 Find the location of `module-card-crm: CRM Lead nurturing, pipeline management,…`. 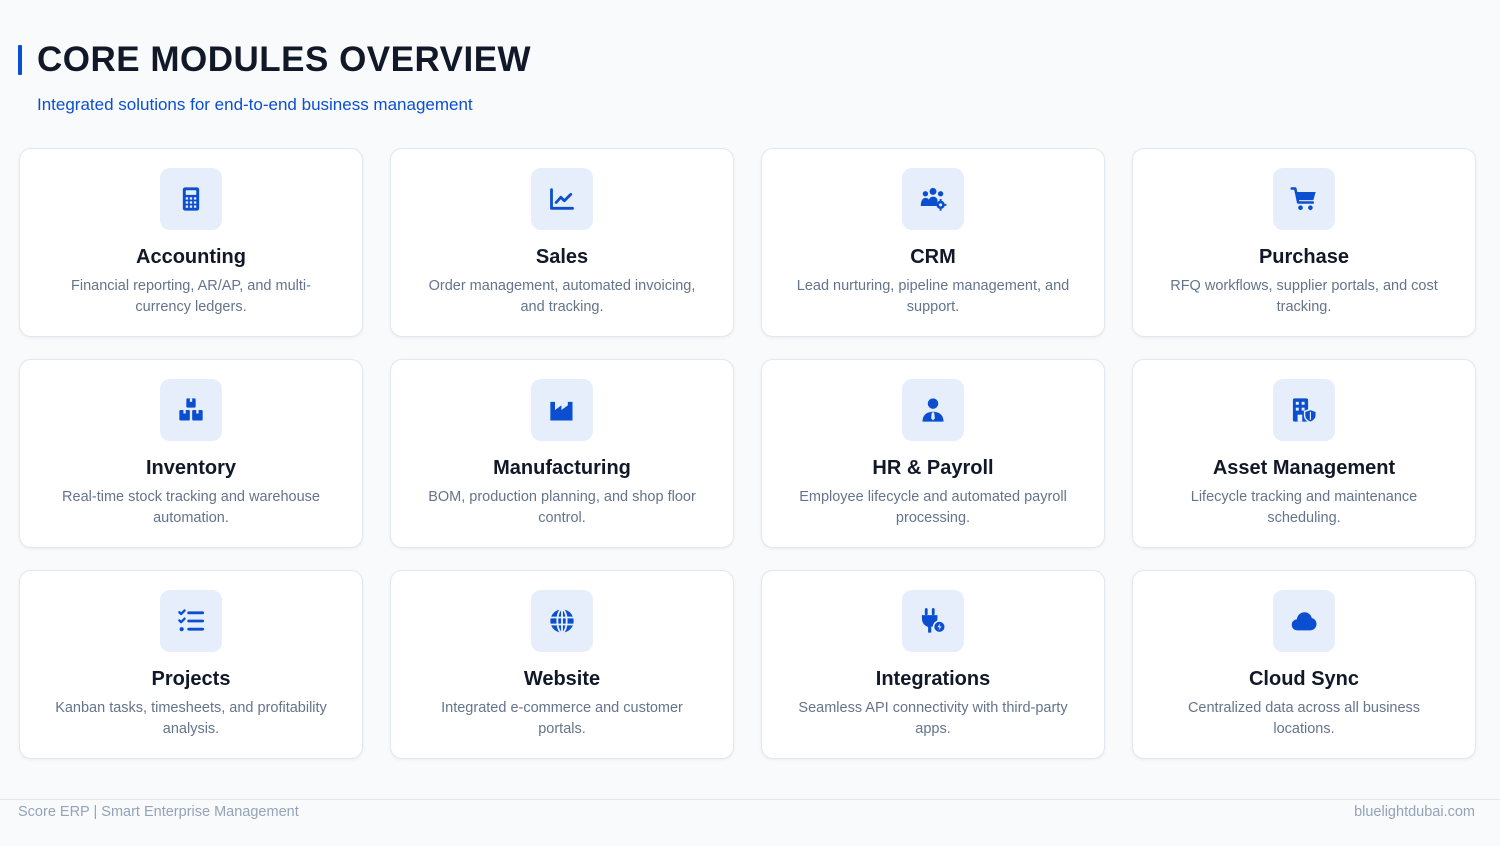

module-card-crm: CRM Lead nurturing, pipeline management,… is located at coordinates (933, 242).